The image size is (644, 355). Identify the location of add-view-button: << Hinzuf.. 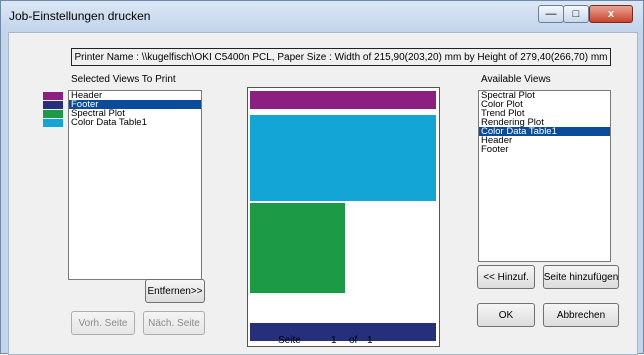
(506, 277).